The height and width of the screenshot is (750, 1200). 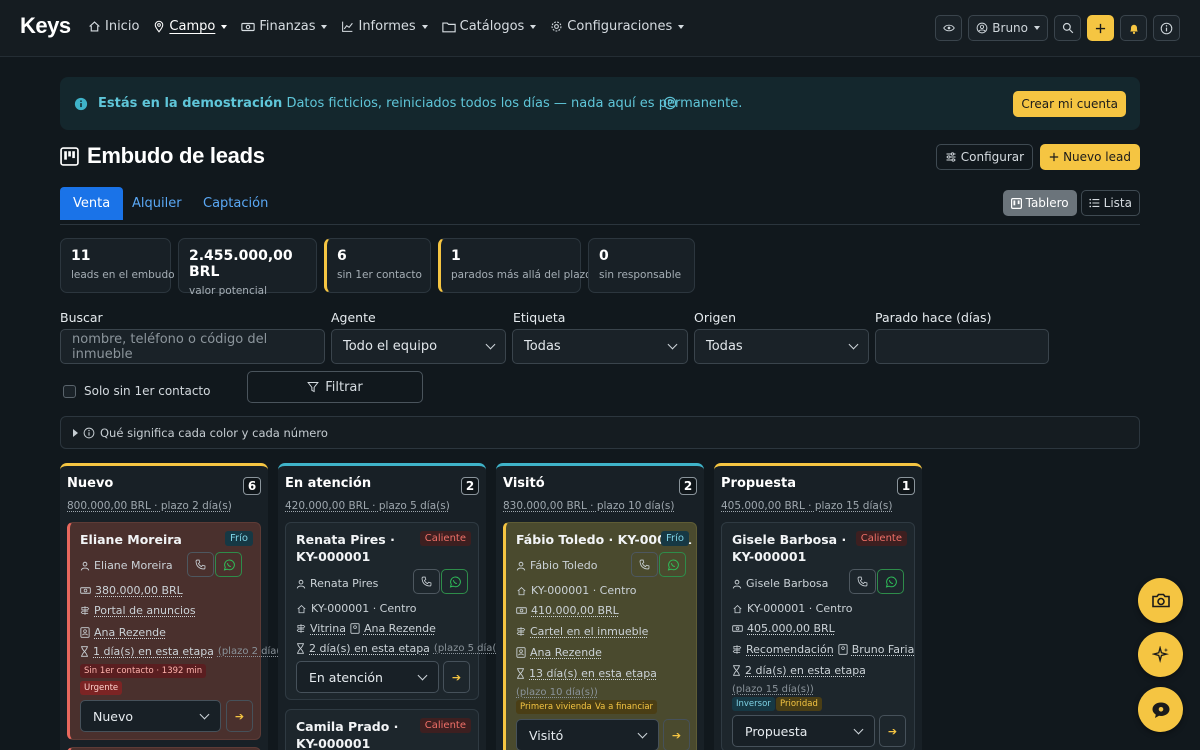 I want to click on user-name: Bruno, so click(x=1010, y=28).